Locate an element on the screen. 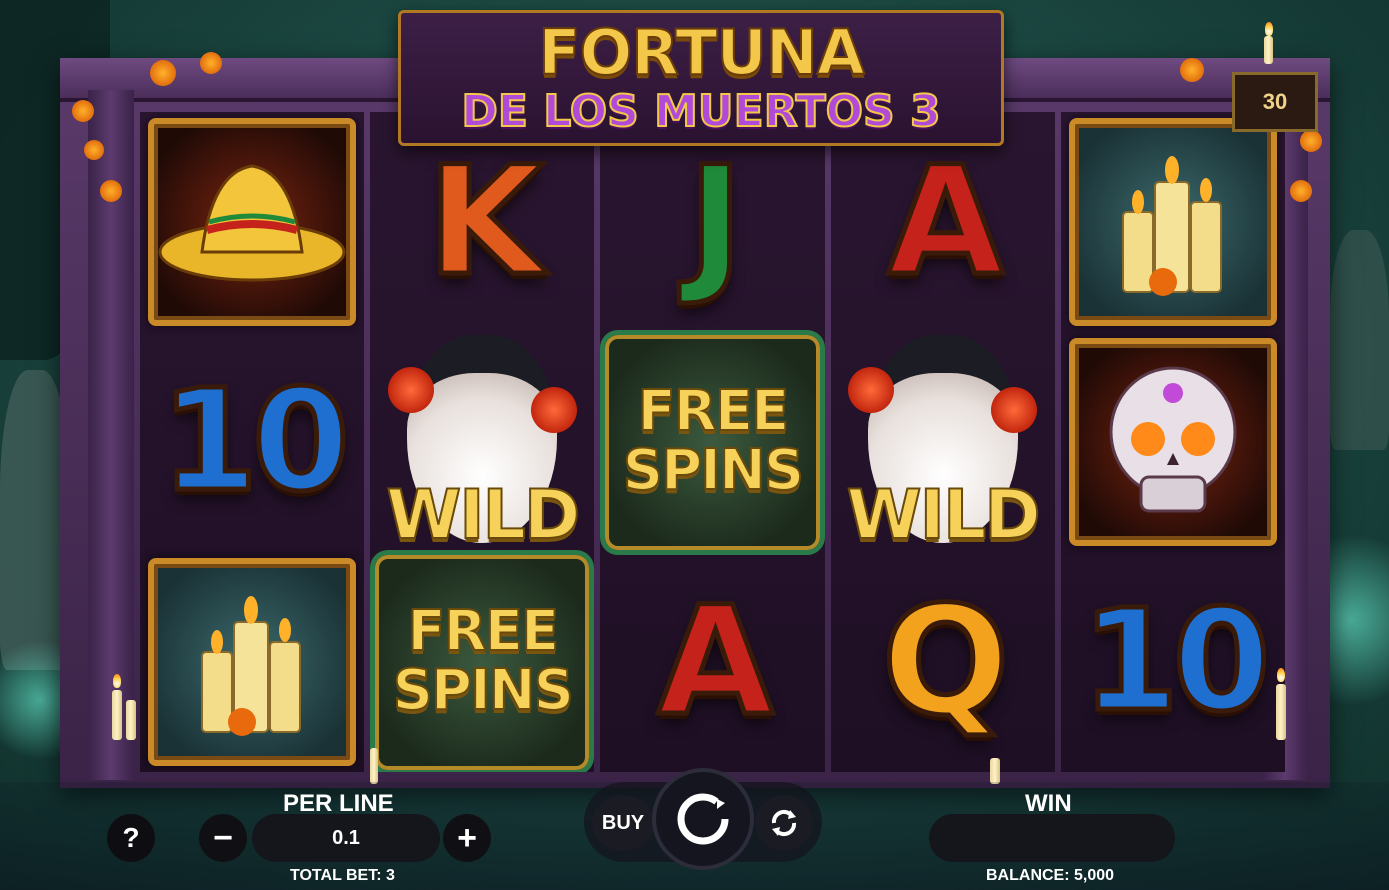 The height and width of the screenshot is (890, 1389). game-title-line2: DE LOS MUERTOS 3 is located at coordinates (700, 111).